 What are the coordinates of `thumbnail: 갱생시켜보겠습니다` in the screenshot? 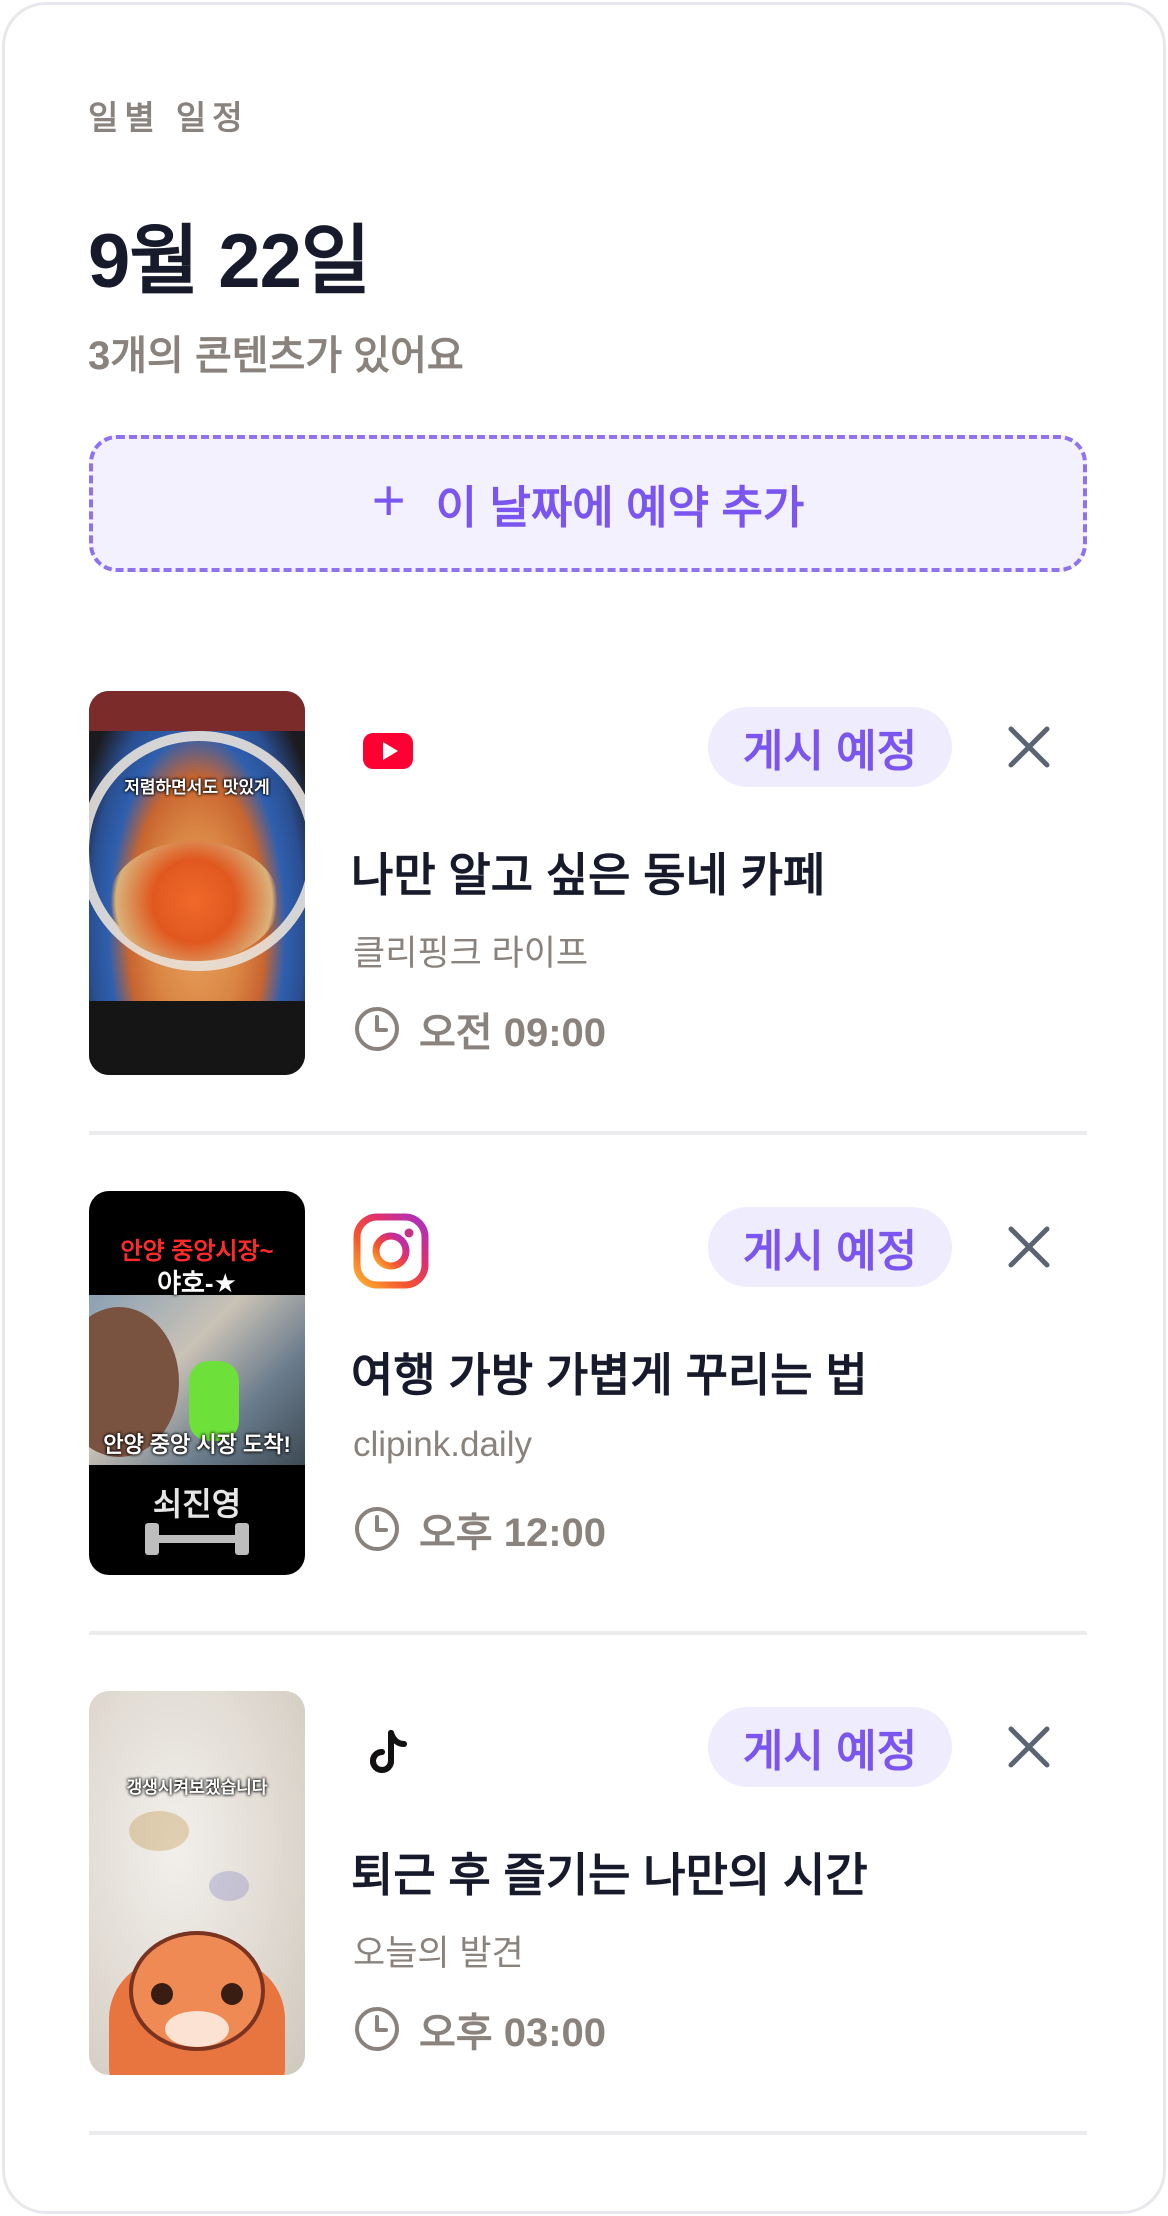 It's located at (197, 1883).